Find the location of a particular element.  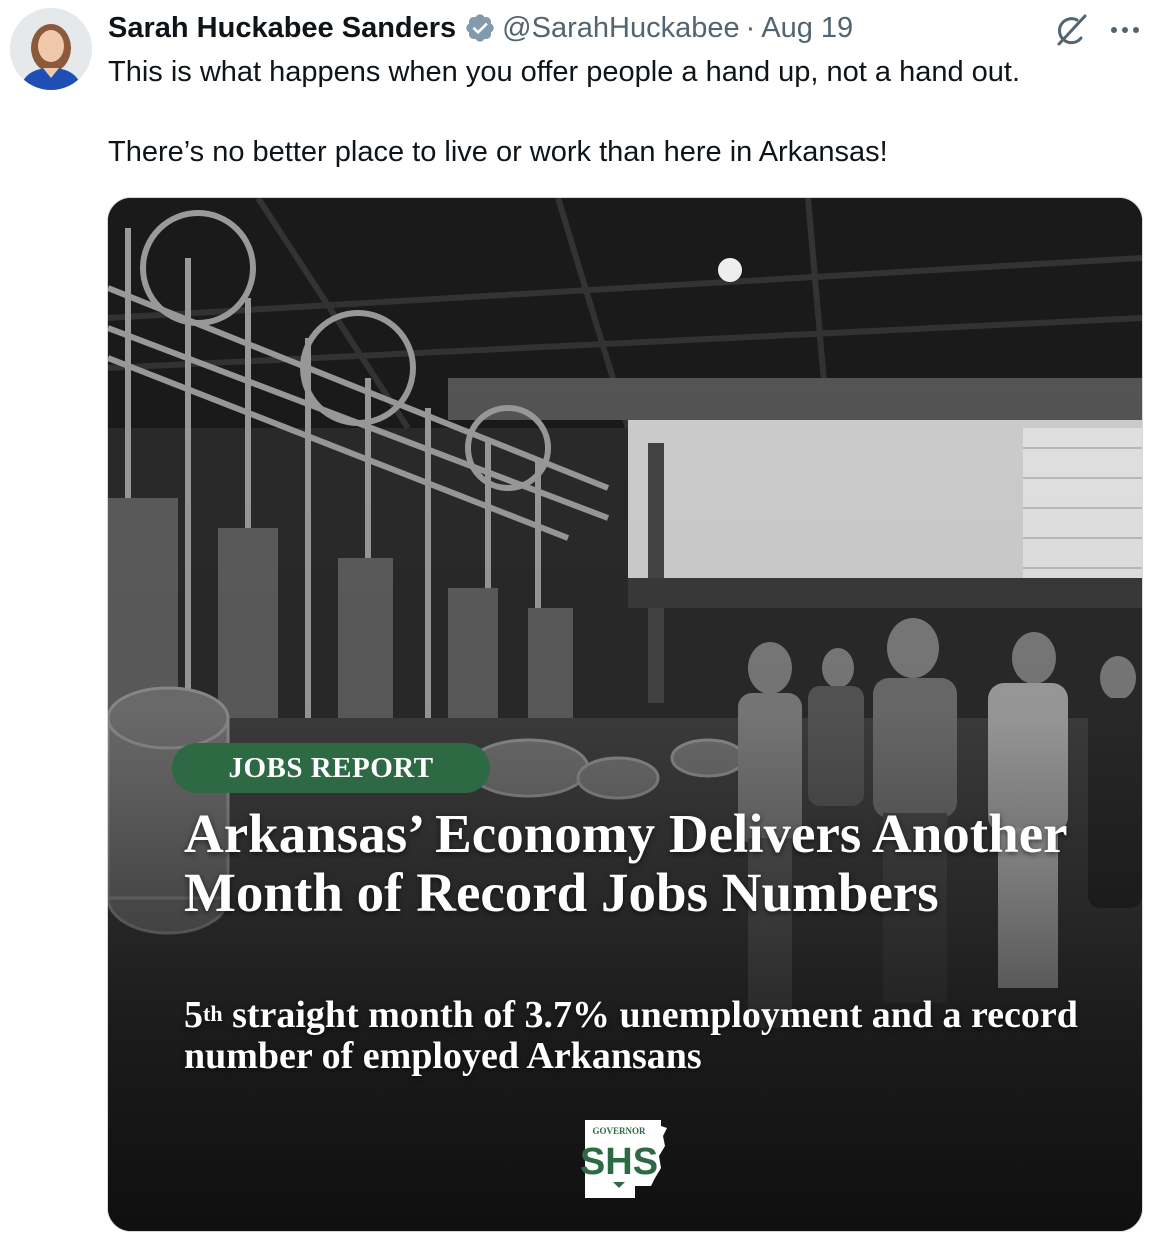

verified-badge-icon is located at coordinates (480, 28).